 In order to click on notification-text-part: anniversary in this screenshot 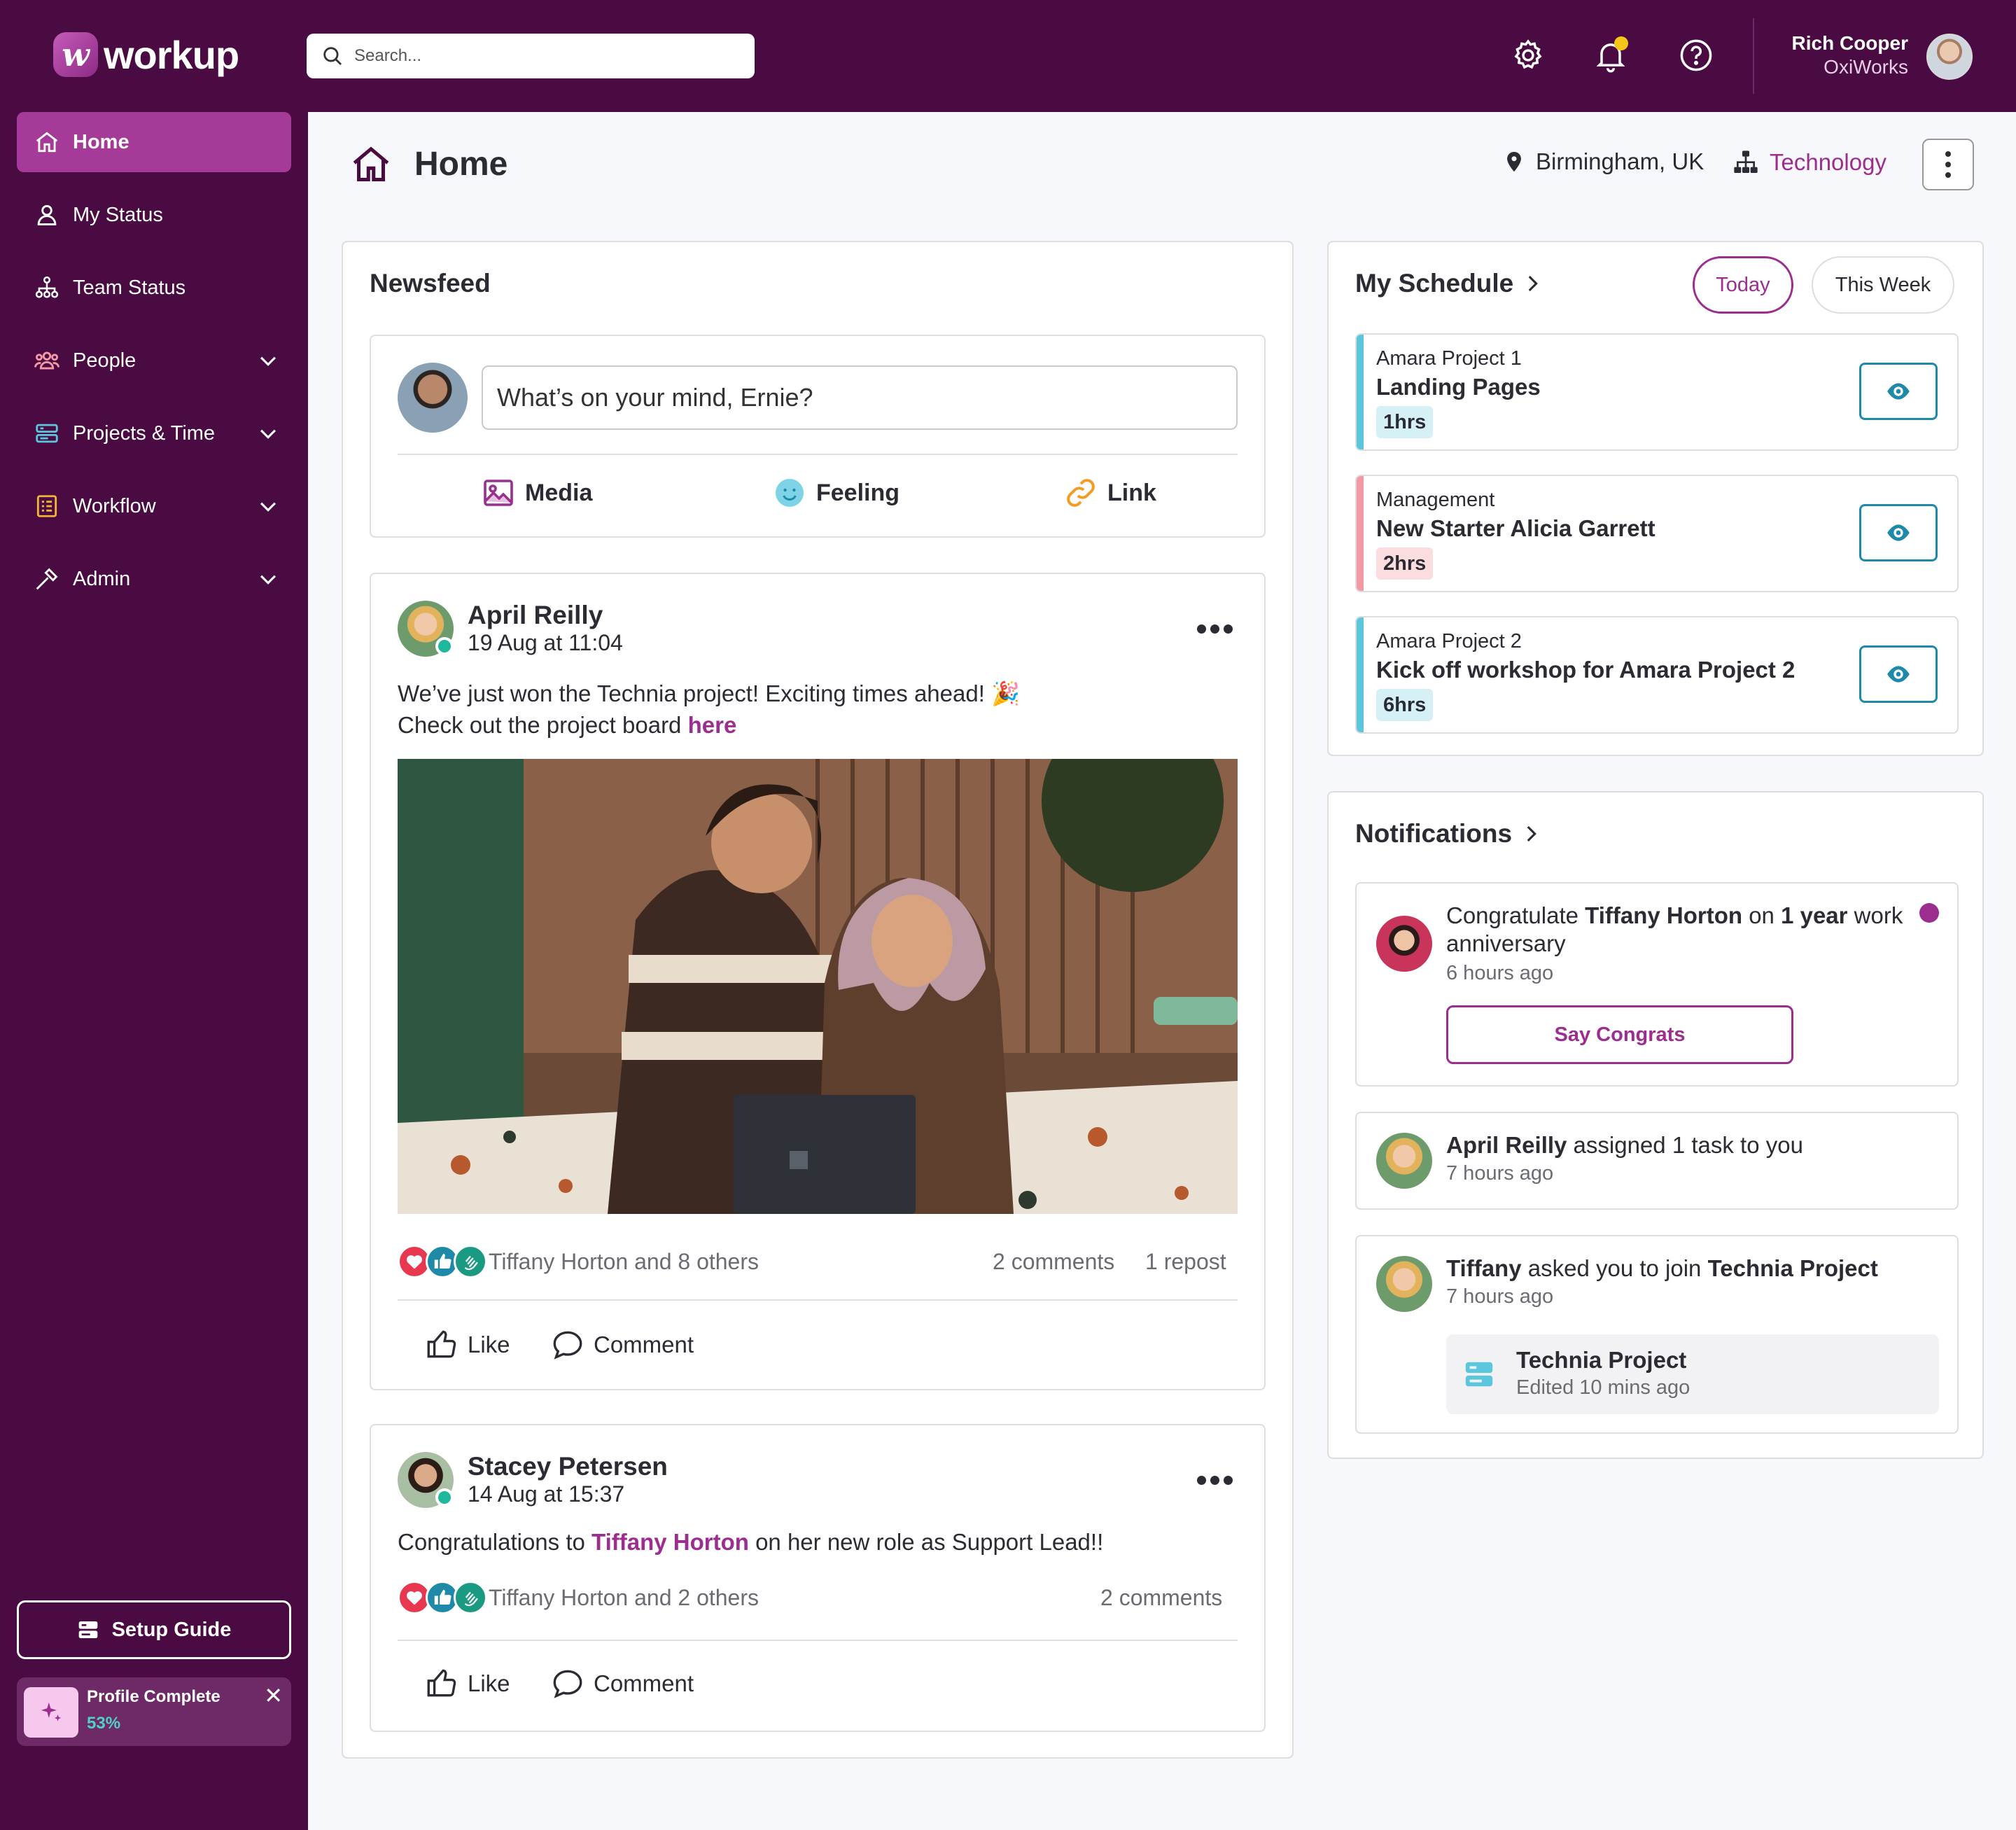, I will do `click(1506, 943)`.